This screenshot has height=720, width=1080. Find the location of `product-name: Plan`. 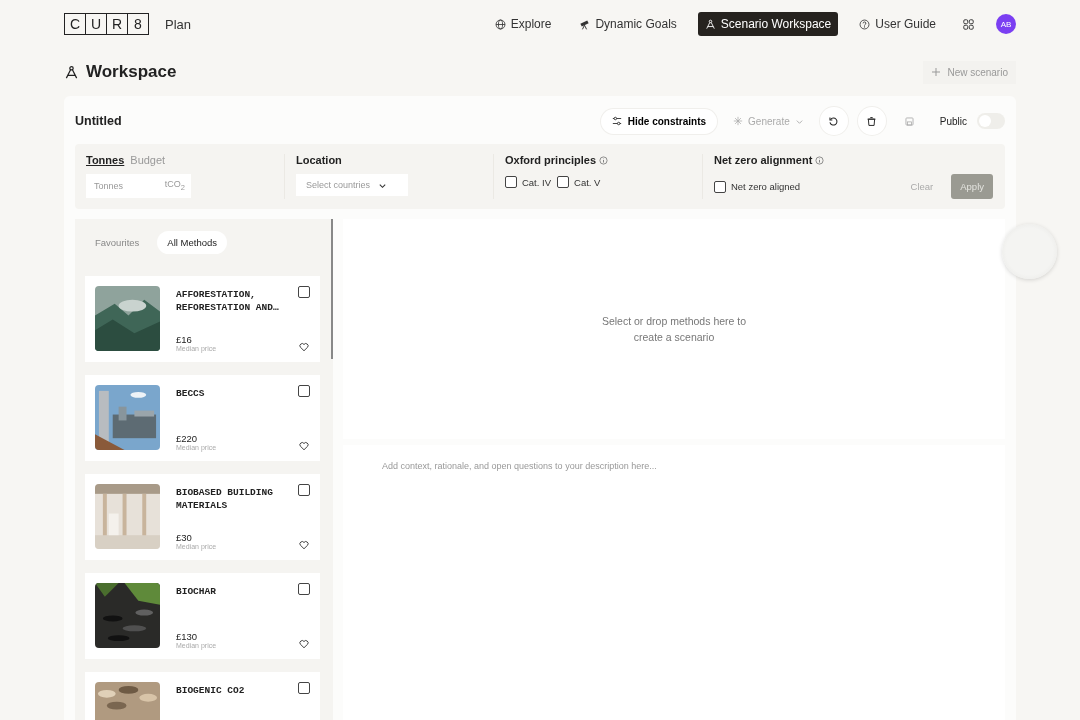

product-name: Plan is located at coordinates (178, 24).